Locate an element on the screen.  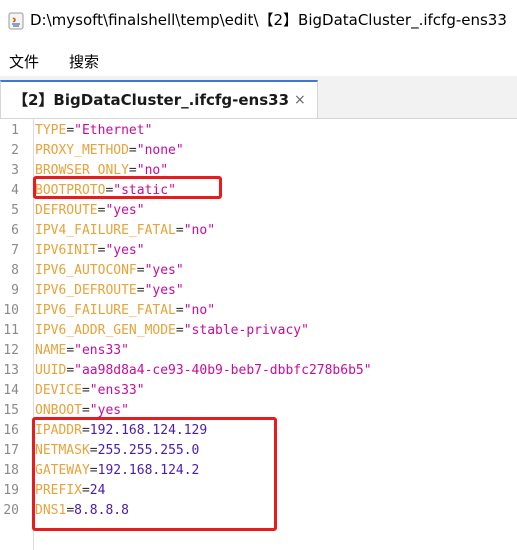
code-text: TYPE="Ethernet" is located at coordinates (93, 131).